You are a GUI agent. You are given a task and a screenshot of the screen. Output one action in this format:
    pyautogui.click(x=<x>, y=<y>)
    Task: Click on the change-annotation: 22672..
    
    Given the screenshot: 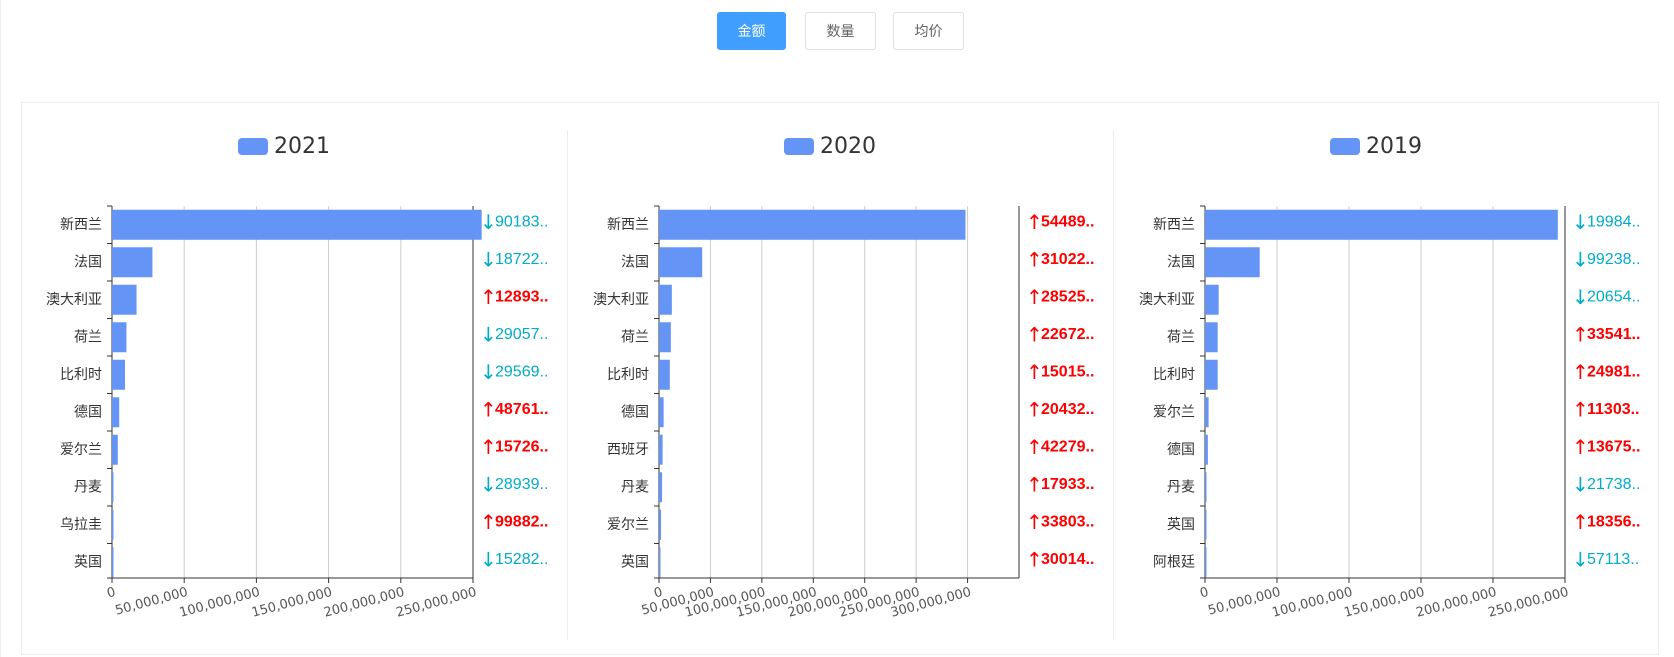 What is the action you would take?
    pyautogui.click(x=1067, y=334)
    